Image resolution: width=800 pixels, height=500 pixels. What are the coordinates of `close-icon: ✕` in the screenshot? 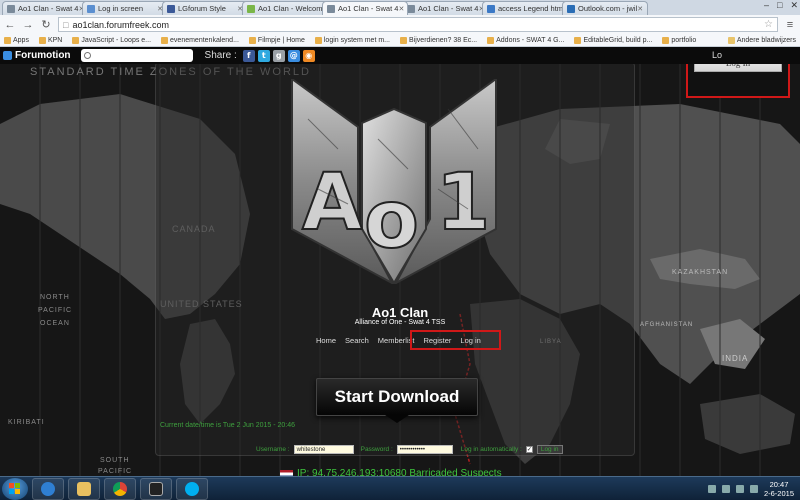 It's located at (794, 5).